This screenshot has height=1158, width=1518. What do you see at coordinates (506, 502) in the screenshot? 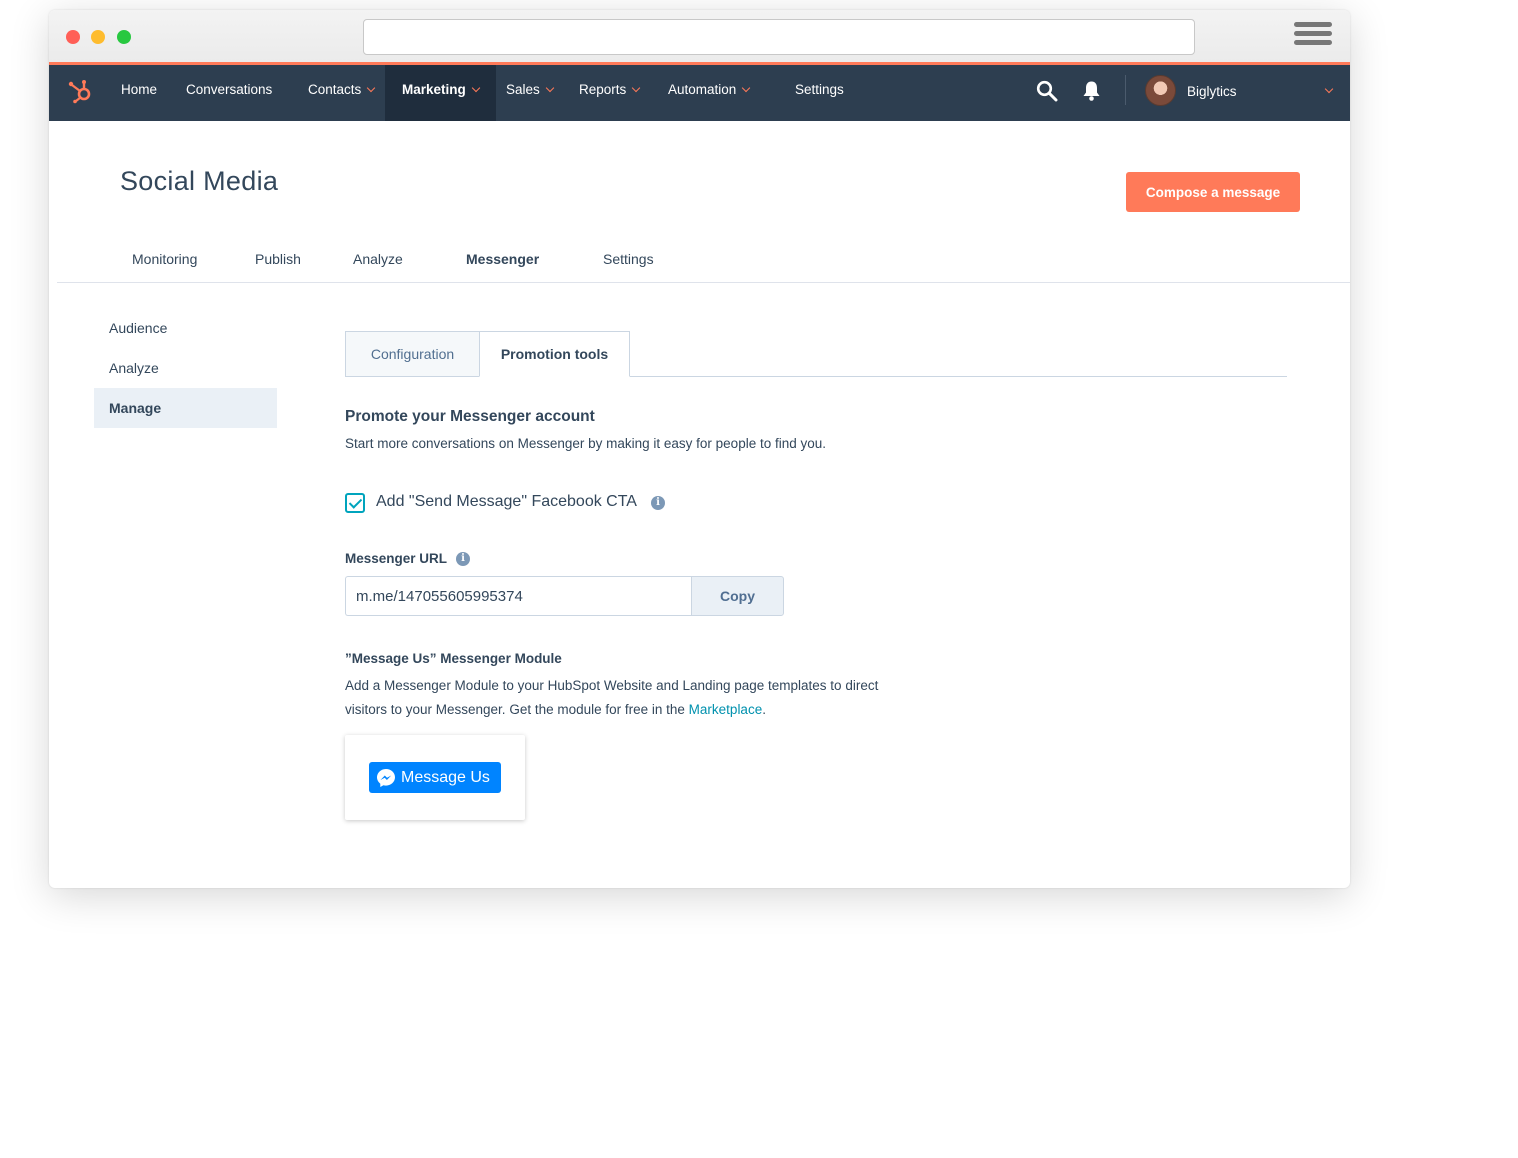
I see `cta-checkbox-label: Add "Send Message" Facebook CTA` at bounding box center [506, 502].